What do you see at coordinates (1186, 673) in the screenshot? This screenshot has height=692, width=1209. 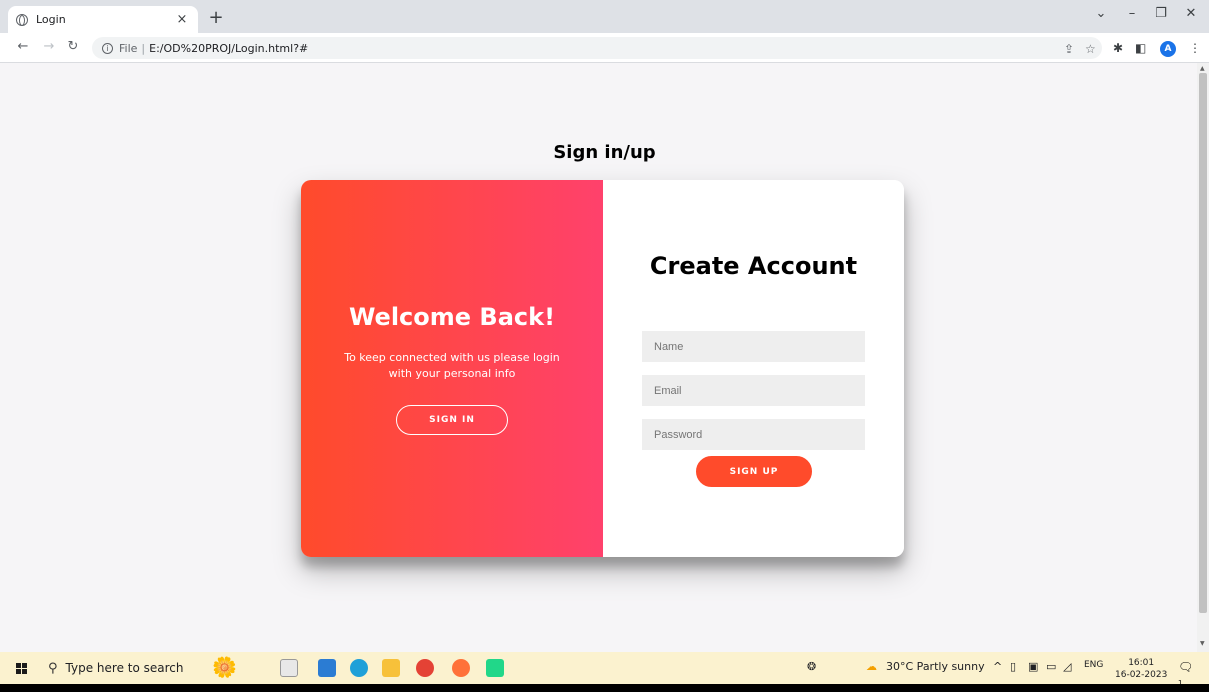 I see `notification-icon: 🗨1` at bounding box center [1186, 673].